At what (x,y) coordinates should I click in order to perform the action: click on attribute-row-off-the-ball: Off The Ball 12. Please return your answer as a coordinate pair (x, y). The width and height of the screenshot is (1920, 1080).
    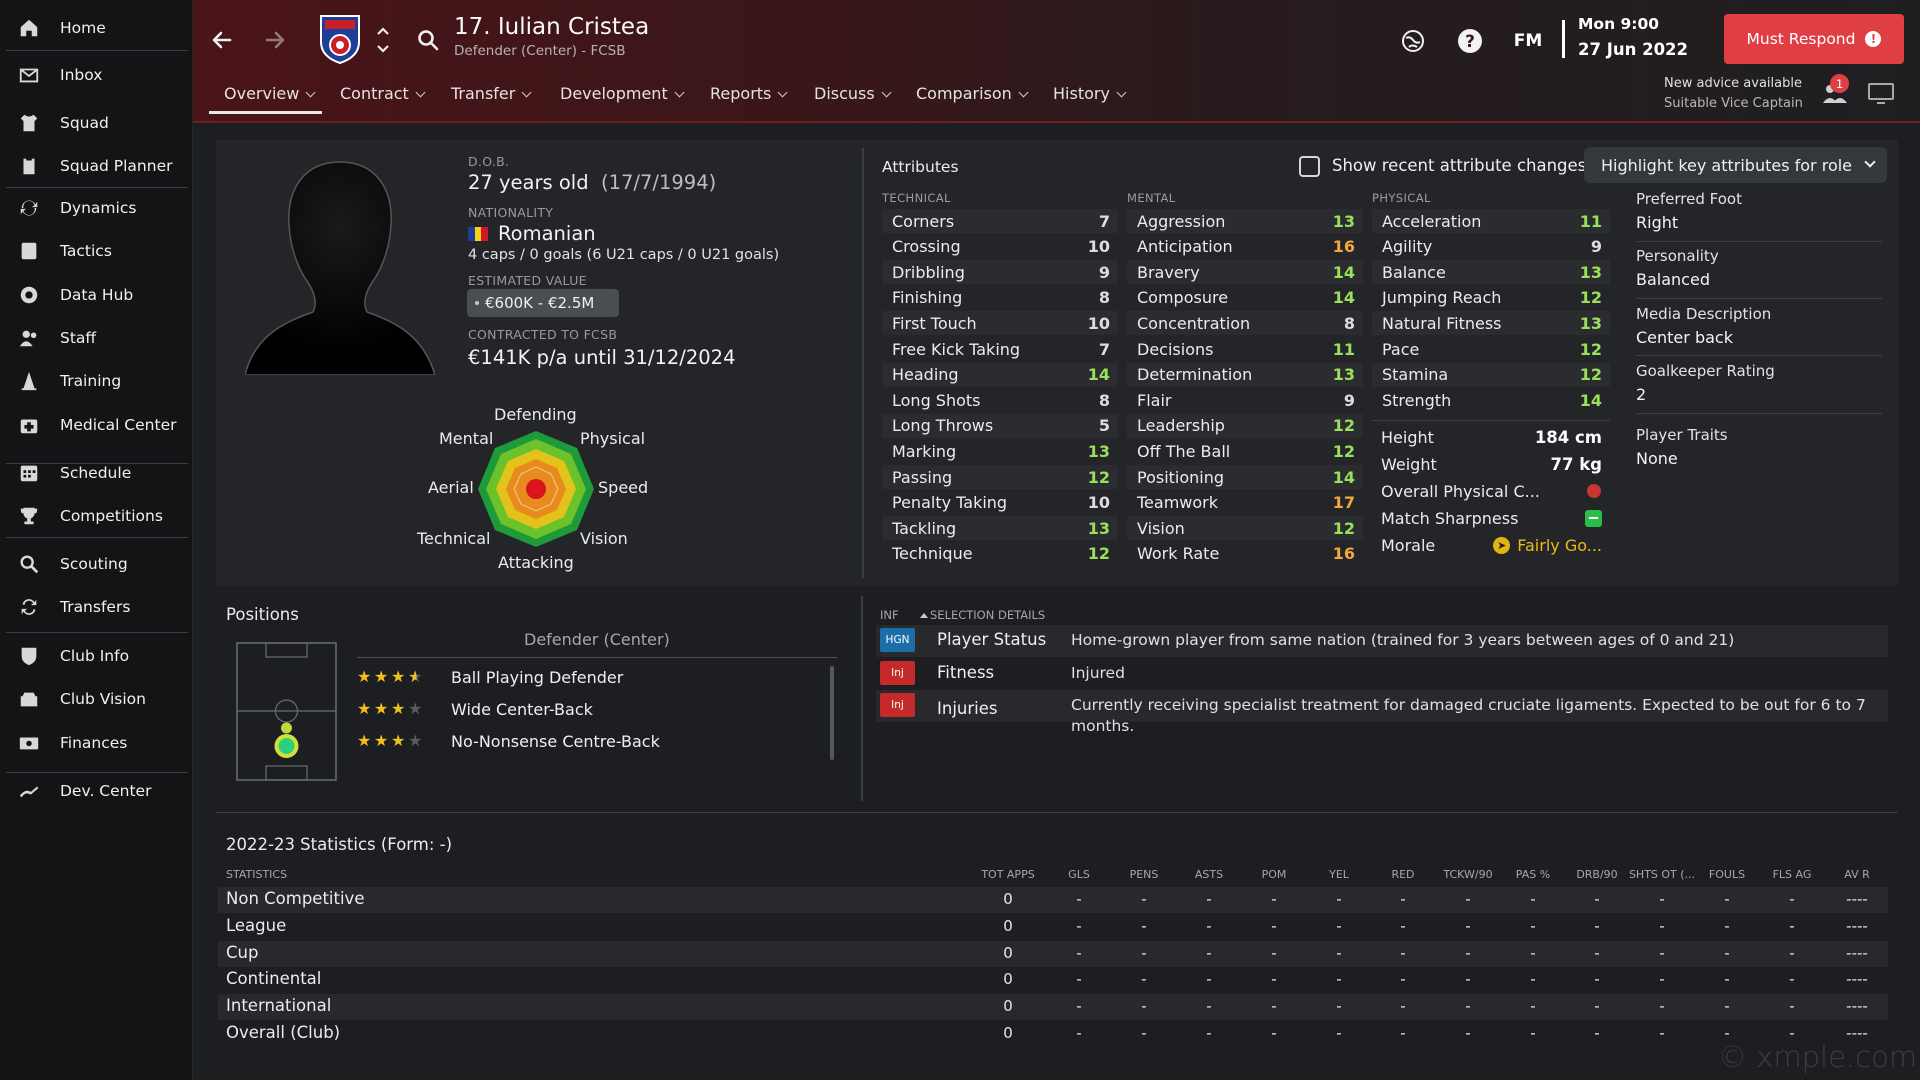
    Looking at the image, I should click on (1245, 451).